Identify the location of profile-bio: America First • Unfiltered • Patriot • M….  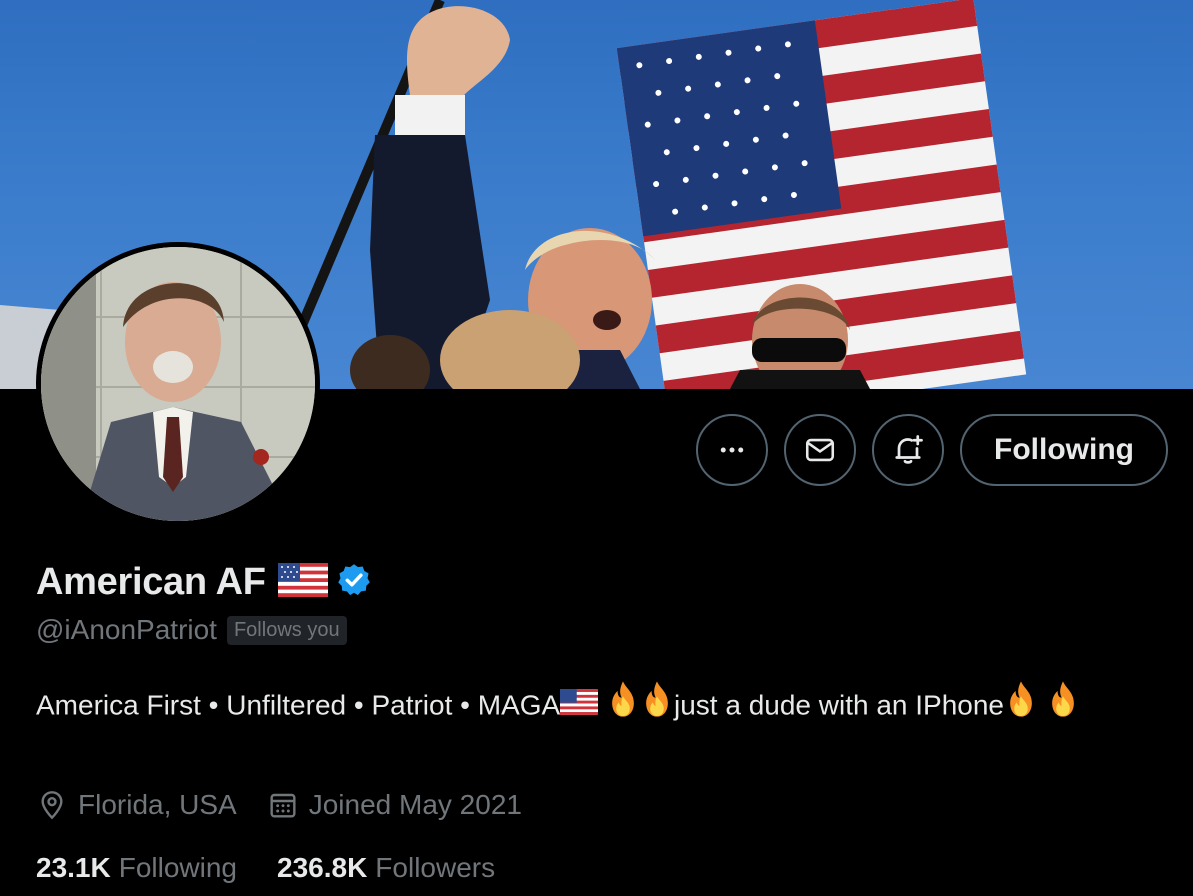
(596, 705).